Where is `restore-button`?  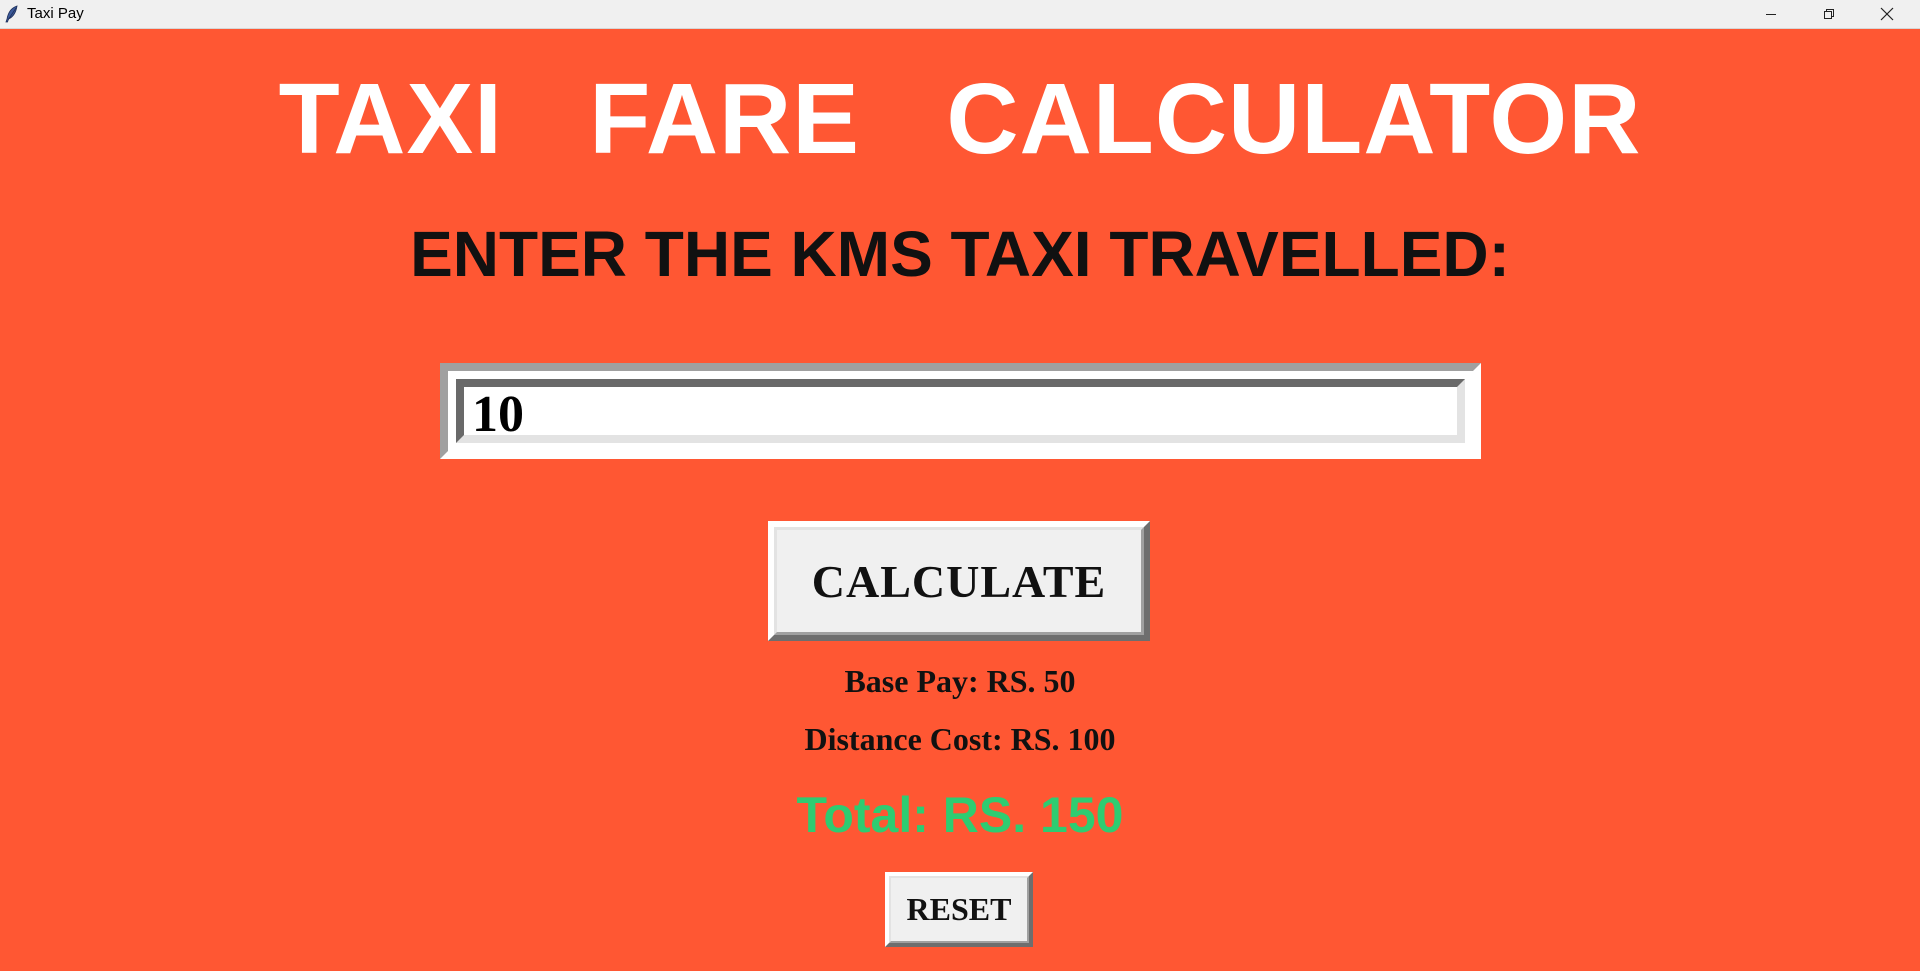
restore-button is located at coordinates (1829, 14).